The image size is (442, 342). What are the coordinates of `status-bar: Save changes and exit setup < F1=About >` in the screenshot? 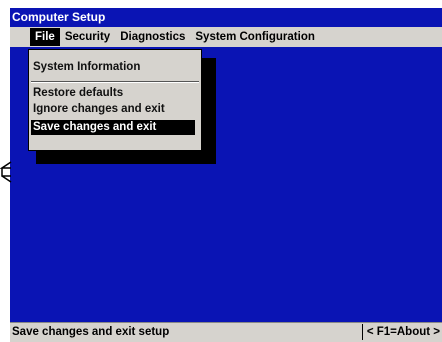 It's located at (226, 332).